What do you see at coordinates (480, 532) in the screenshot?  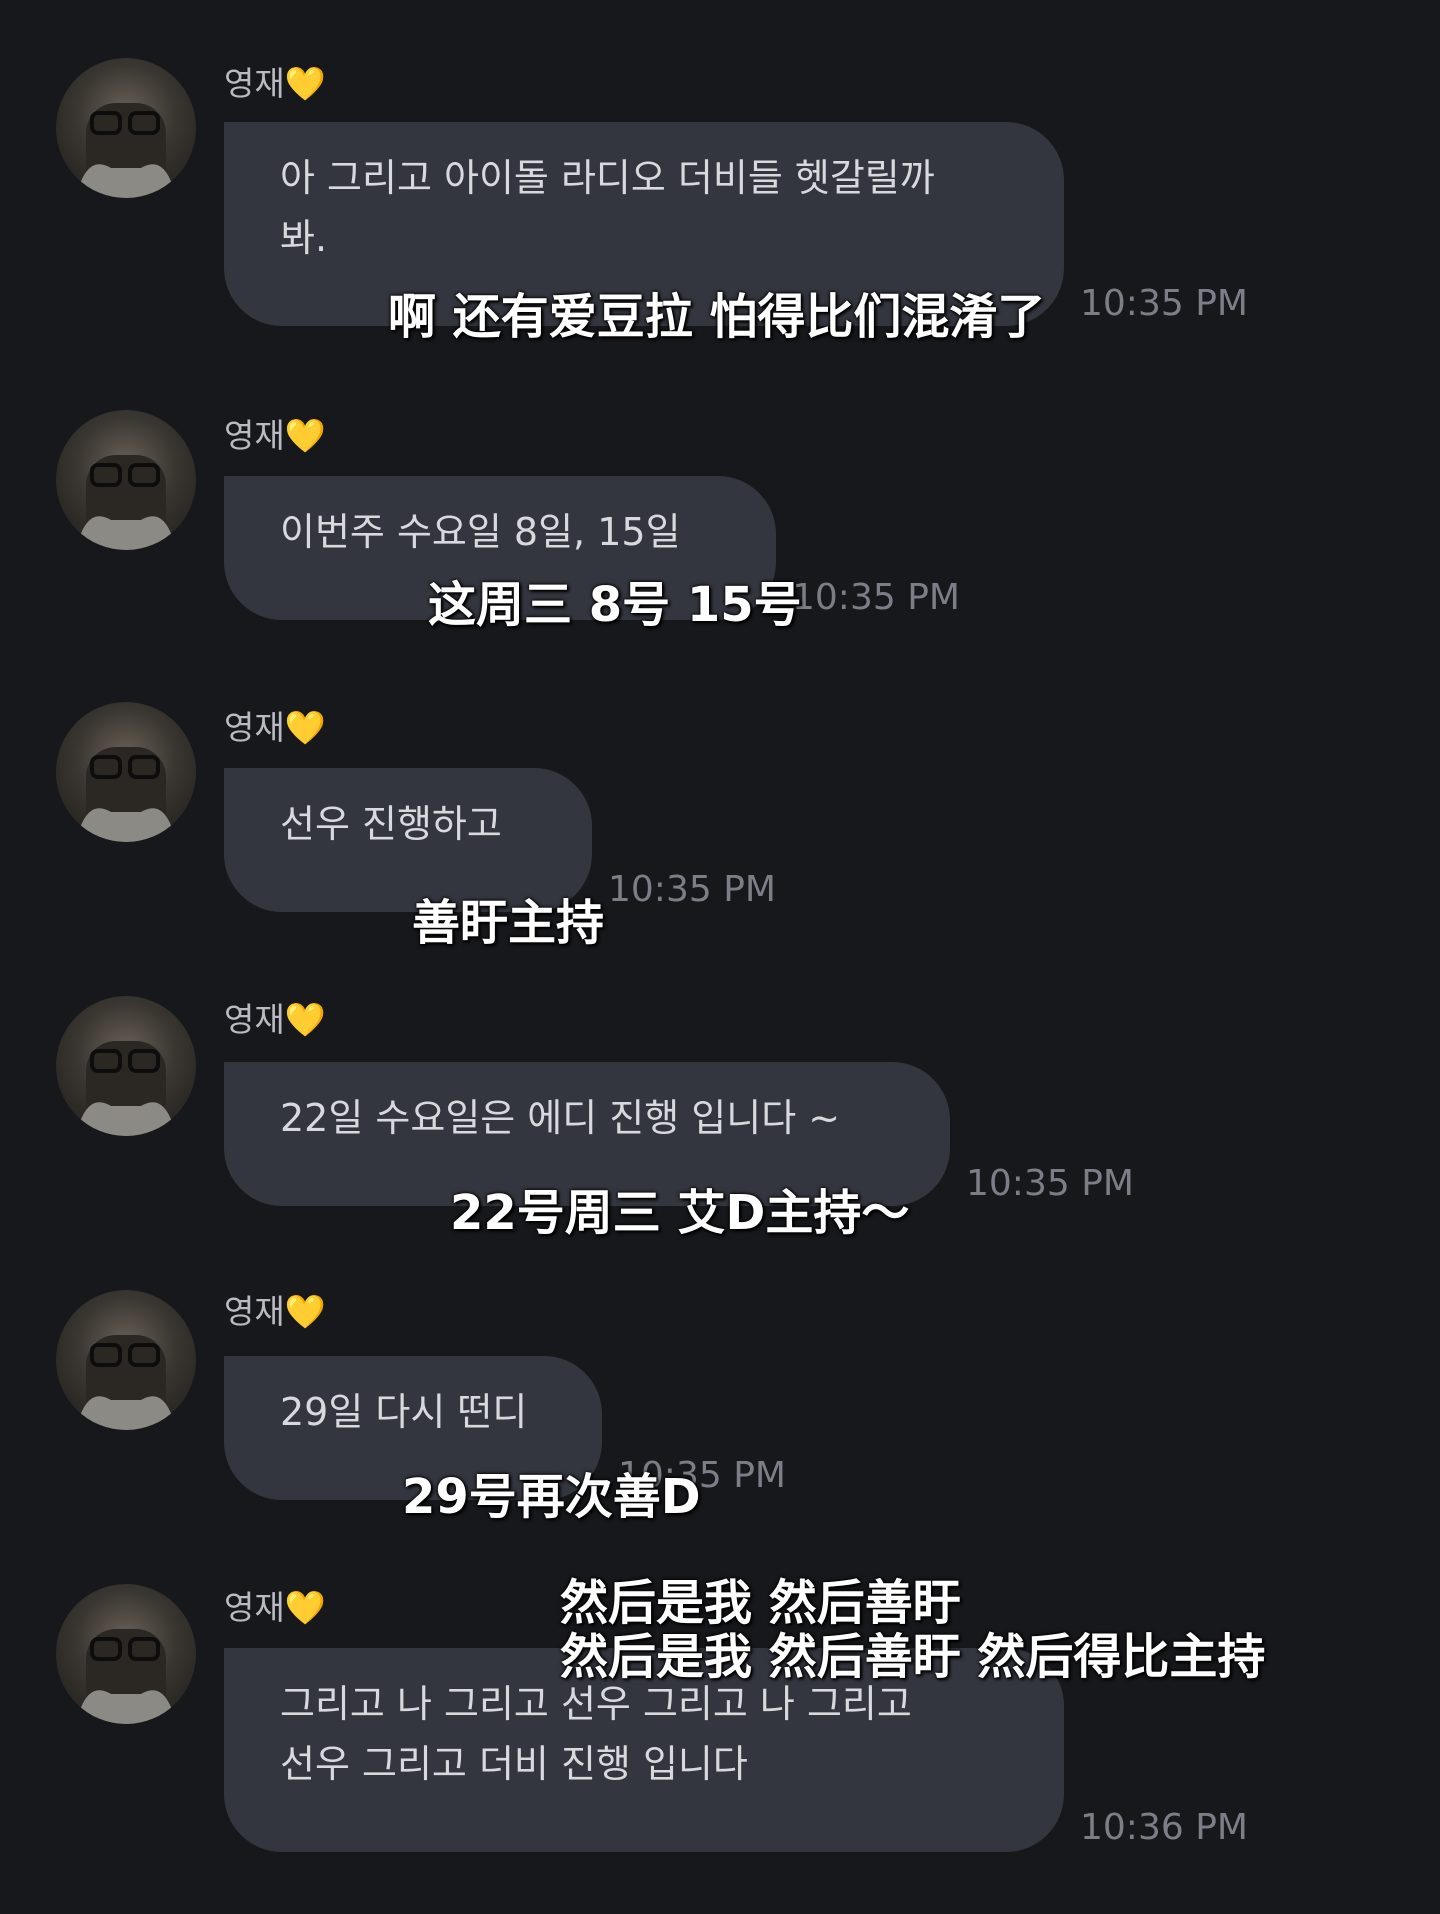 I see `message-line: 이번주 수요일 8일, 15일` at bounding box center [480, 532].